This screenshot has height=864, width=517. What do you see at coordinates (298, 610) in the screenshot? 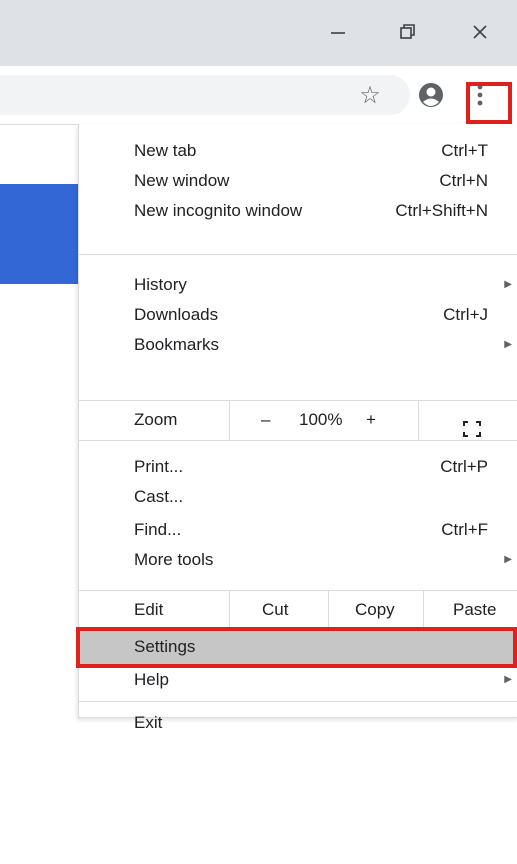
I see `edit-row: Edit Cut Copy Paste` at bounding box center [298, 610].